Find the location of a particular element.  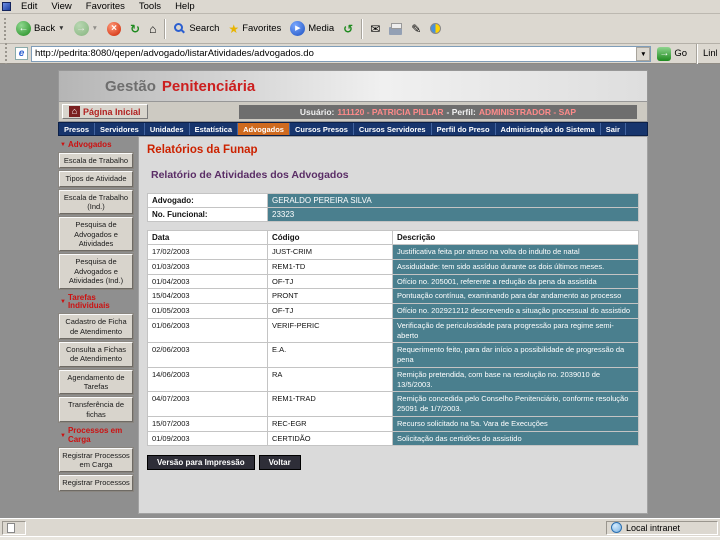

sidebar-section-header: ▼ Processos em Carga is located at coordinates (99, 435).